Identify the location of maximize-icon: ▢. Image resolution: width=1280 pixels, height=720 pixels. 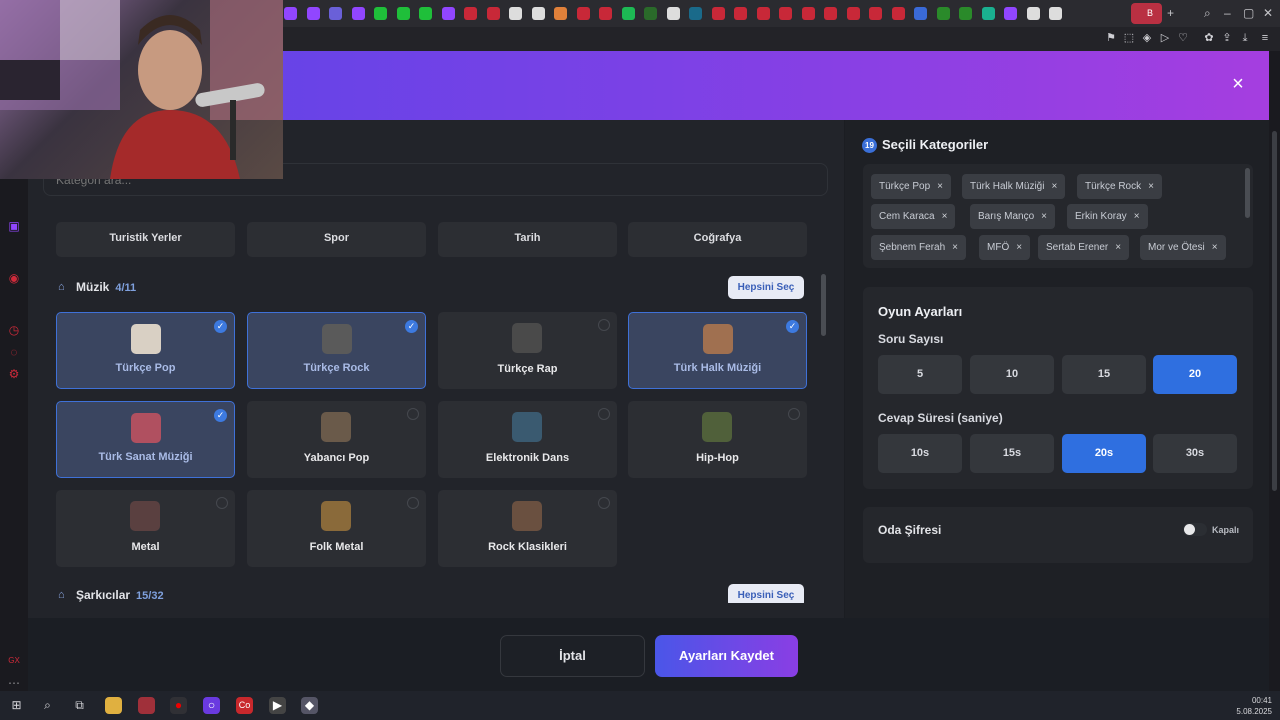
(1248, 13).